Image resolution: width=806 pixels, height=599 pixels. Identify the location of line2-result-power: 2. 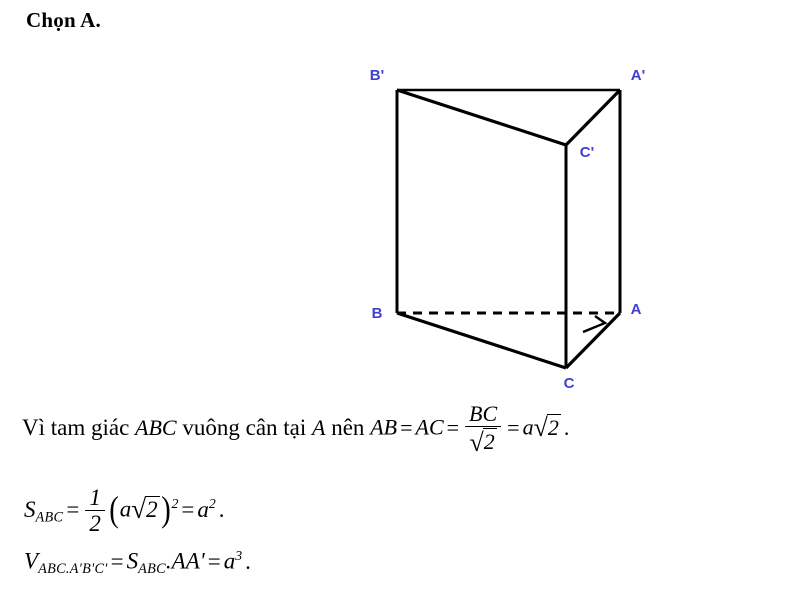
(212, 504).